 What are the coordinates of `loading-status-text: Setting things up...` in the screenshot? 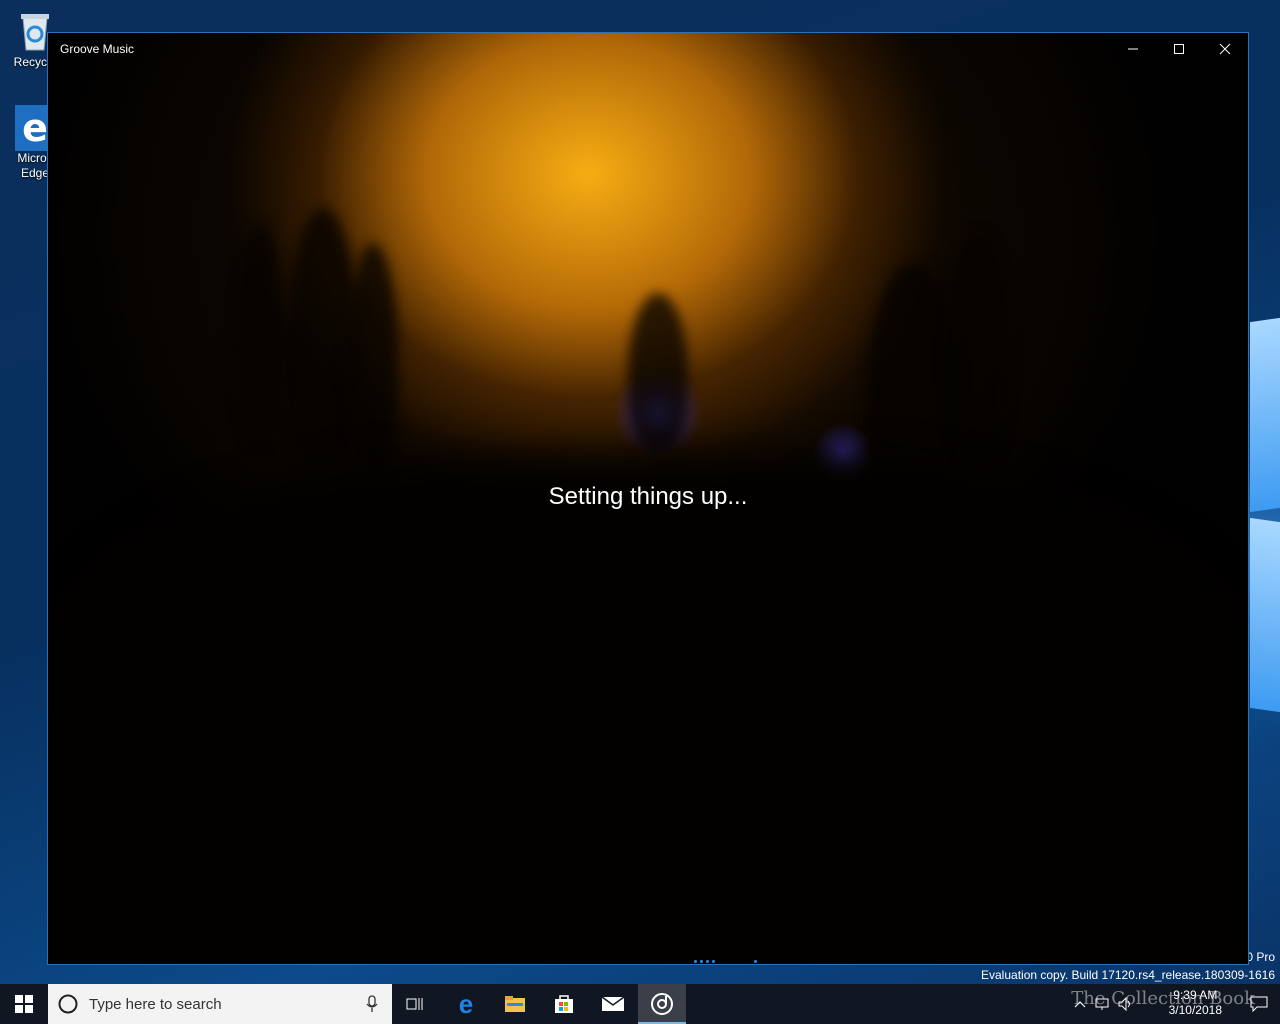 It's located at (648, 496).